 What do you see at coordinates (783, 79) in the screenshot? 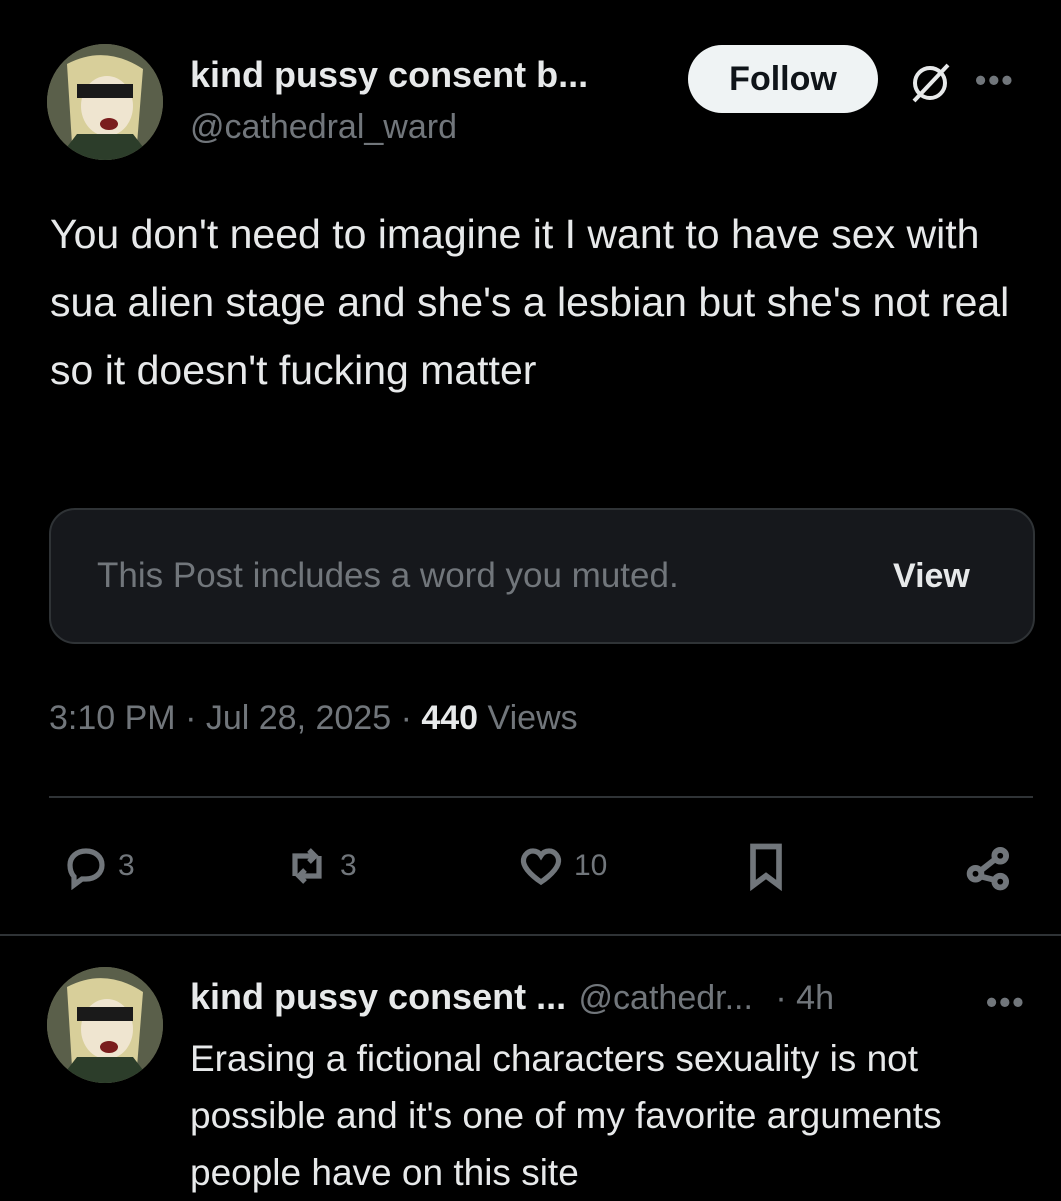
I see `follow-button: Follow` at bounding box center [783, 79].